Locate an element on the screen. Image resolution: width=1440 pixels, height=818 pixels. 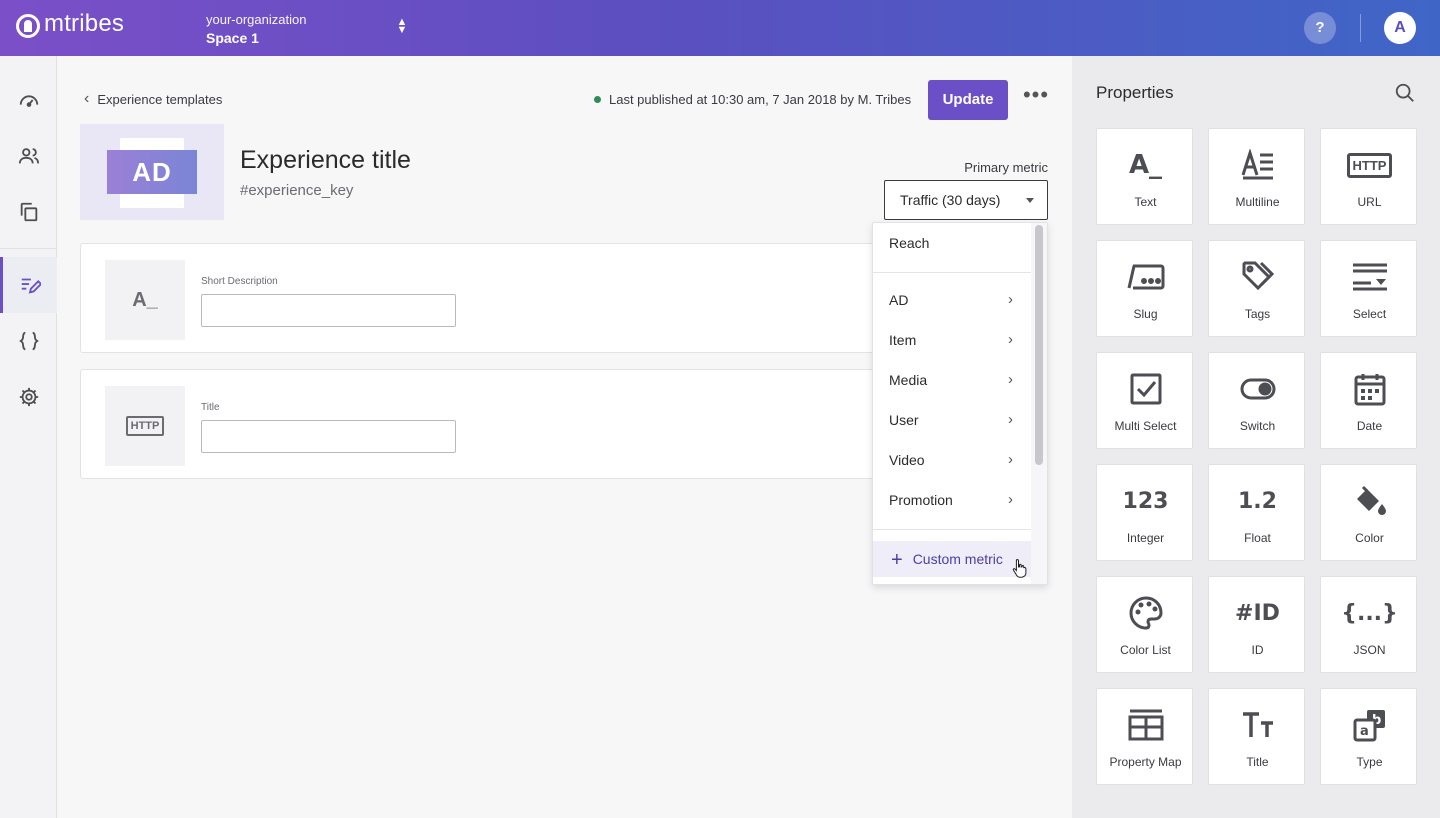
primary-metric-value: Traffic (30 days) is located at coordinates (950, 200).